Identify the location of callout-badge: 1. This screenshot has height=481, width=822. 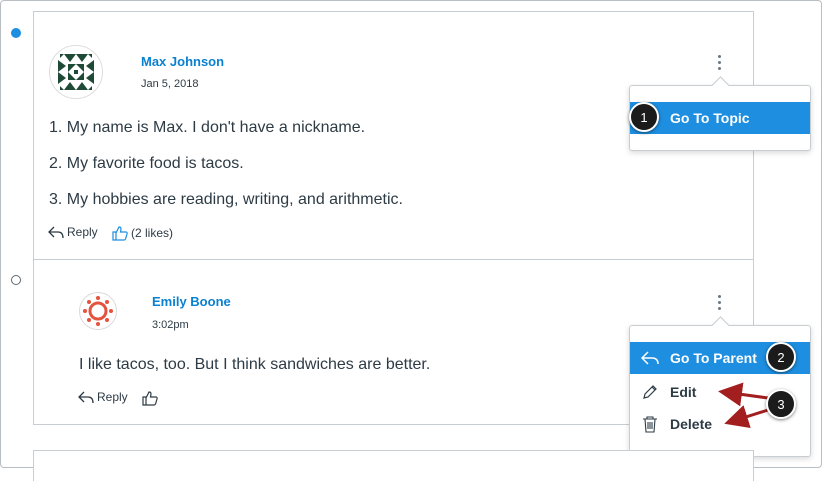
(644, 117).